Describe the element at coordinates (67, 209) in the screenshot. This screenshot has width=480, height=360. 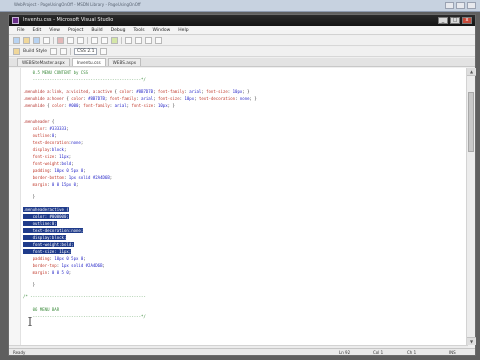
I see `code-token: {` at that location.